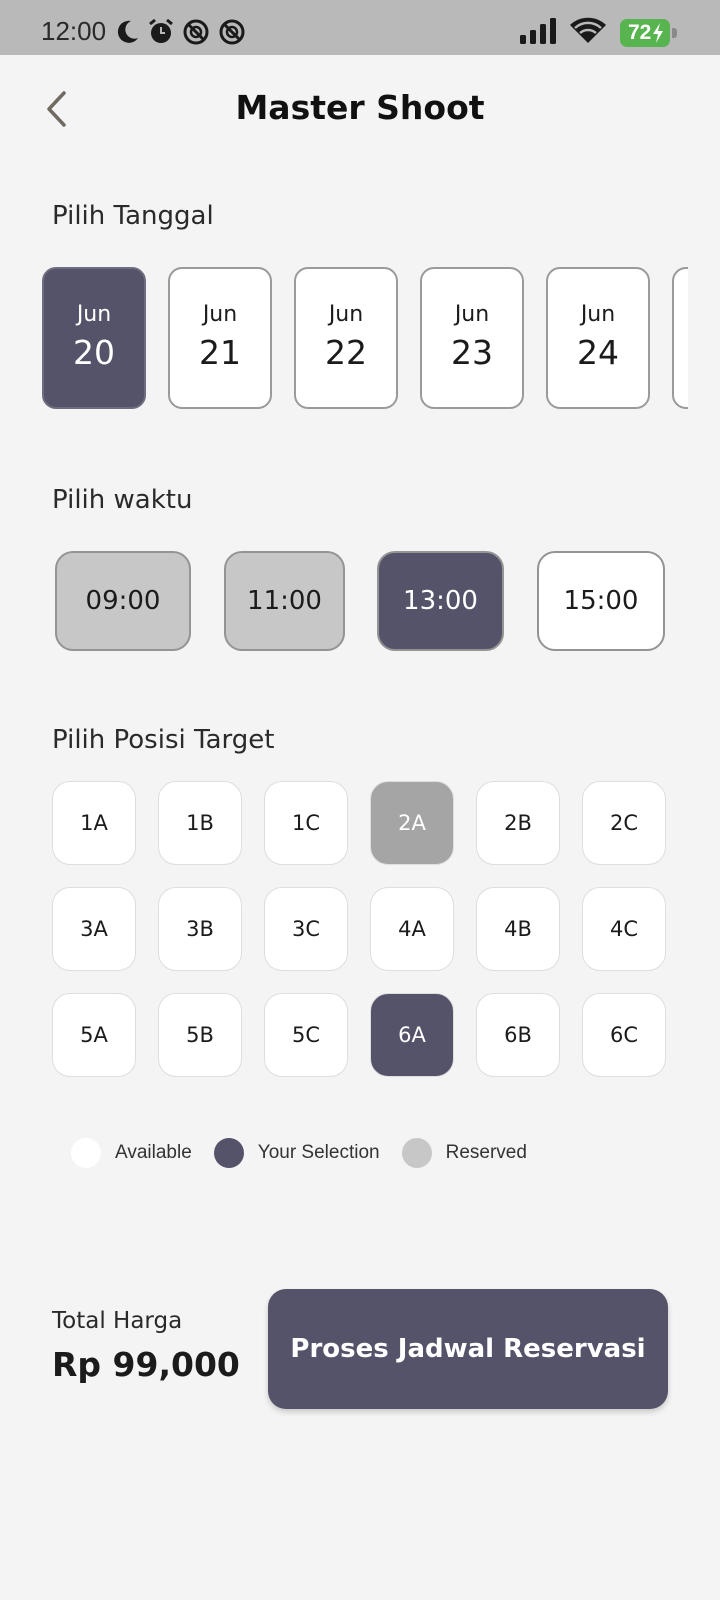 Image resolution: width=720 pixels, height=1600 pixels. What do you see at coordinates (318, 1152) in the screenshot?
I see `legend-selection: Your Selection` at bounding box center [318, 1152].